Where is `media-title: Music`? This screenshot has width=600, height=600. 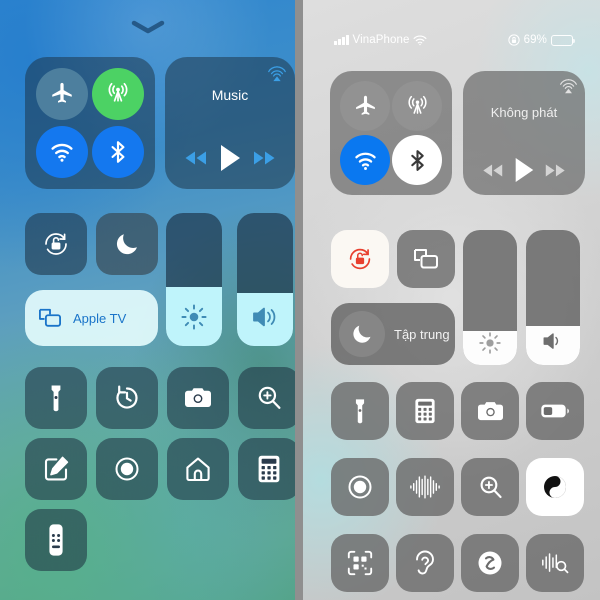
media-title: Music is located at coordinates (230, 95).